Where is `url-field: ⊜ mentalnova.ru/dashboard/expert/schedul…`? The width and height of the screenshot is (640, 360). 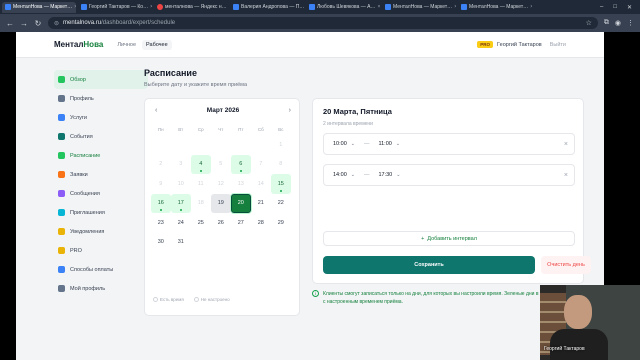
url-field: ⊜ mentalnova.ru/dashboard/expert/schedul… is located at coordinates (323, 23).